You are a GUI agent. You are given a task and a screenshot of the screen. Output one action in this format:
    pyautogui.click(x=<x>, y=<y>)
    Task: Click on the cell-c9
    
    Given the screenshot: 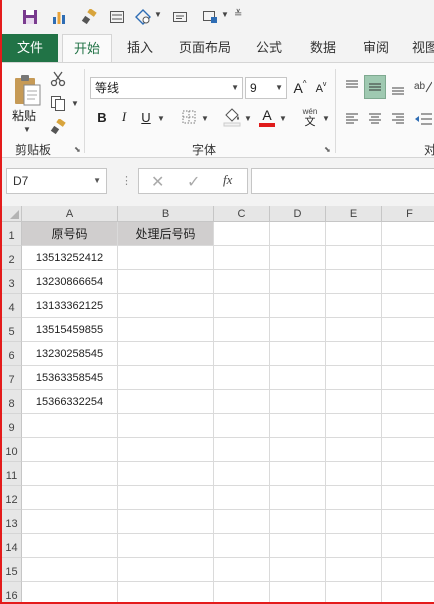 What is the action you would take?
    pyautogui.click(x=242, y=426)
    